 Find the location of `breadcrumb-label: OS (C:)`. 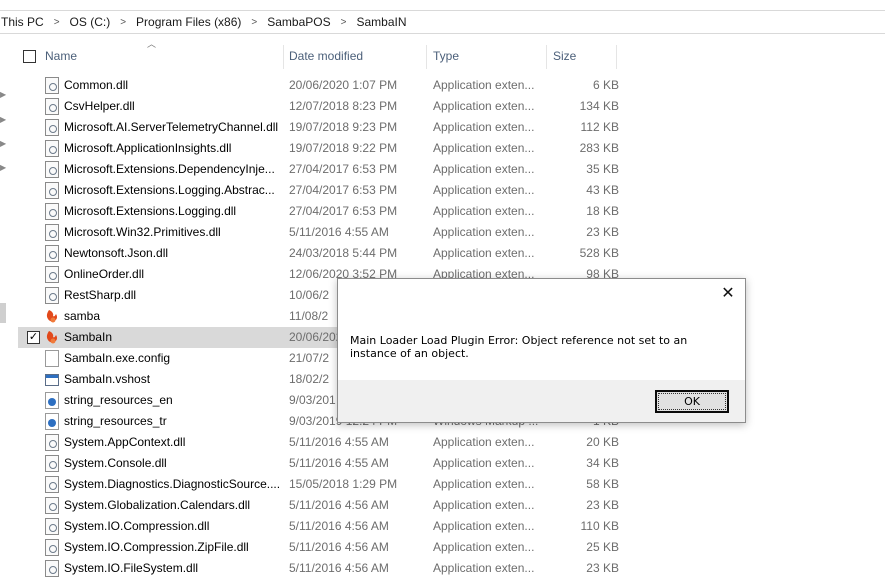

breadcrumb-label: OS (C:) is located at coordinates (90, 22).